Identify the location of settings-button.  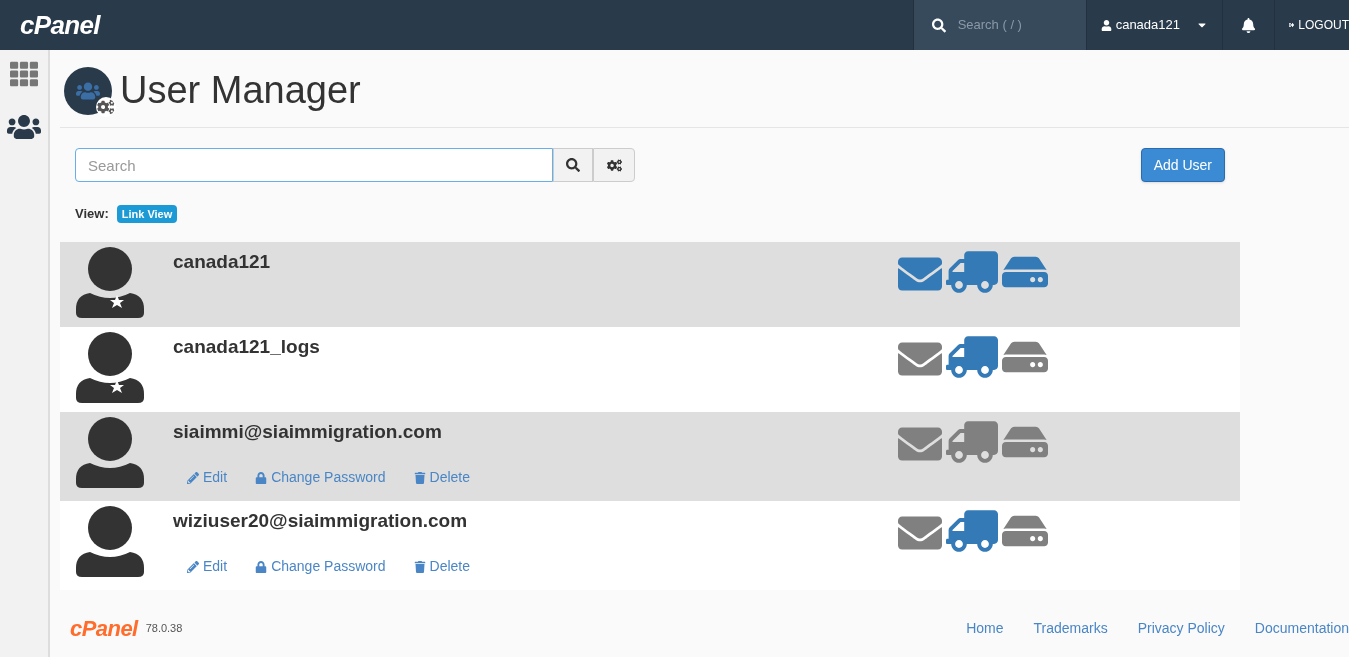
(614, 165).